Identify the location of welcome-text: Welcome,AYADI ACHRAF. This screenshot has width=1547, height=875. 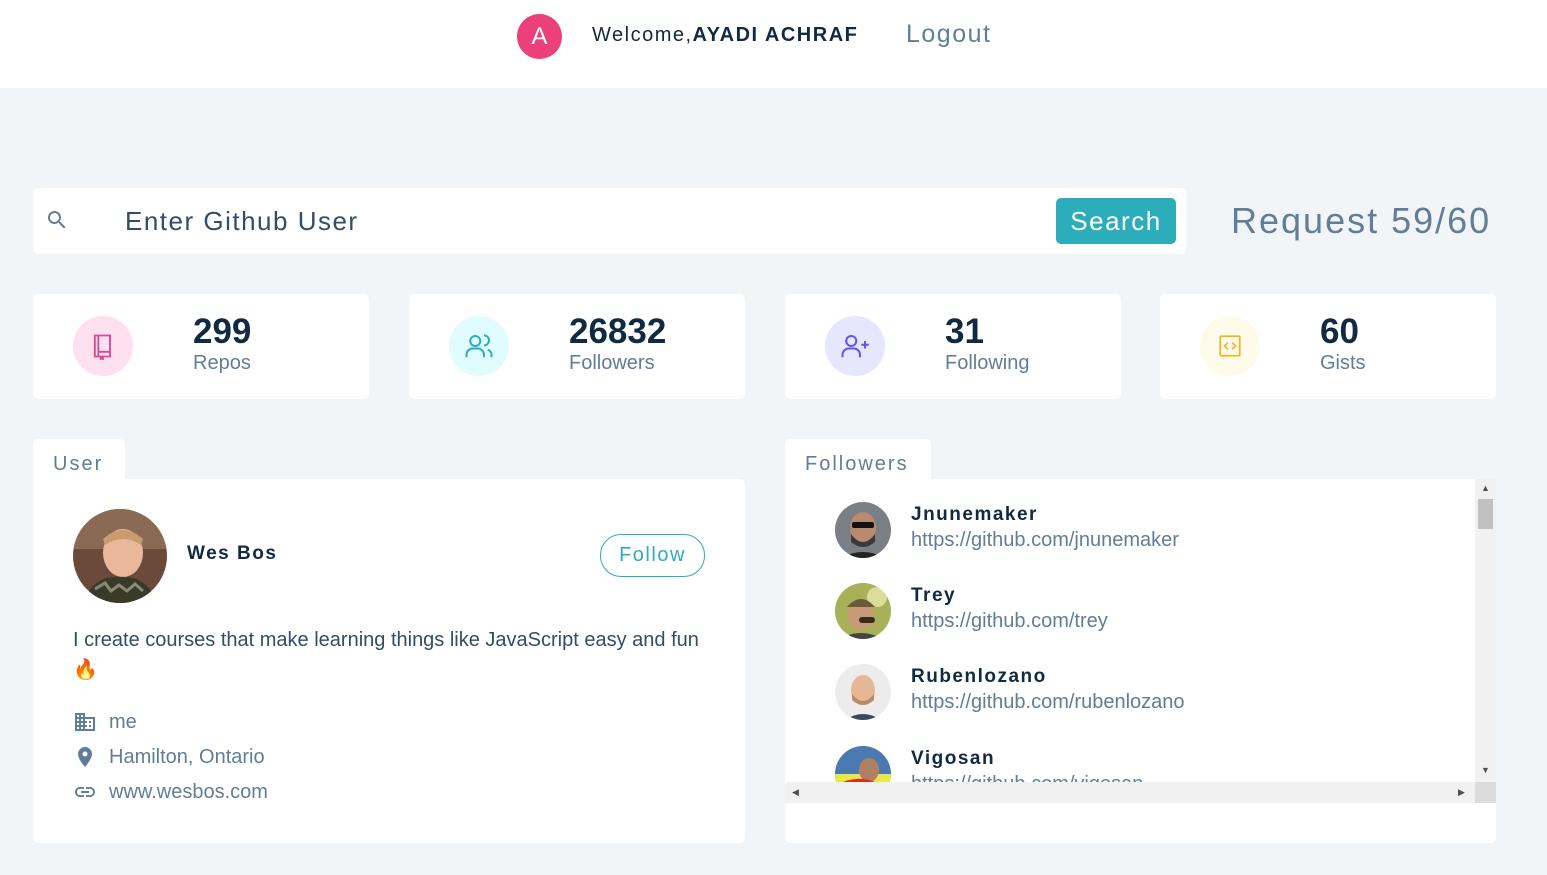
(725, 35).